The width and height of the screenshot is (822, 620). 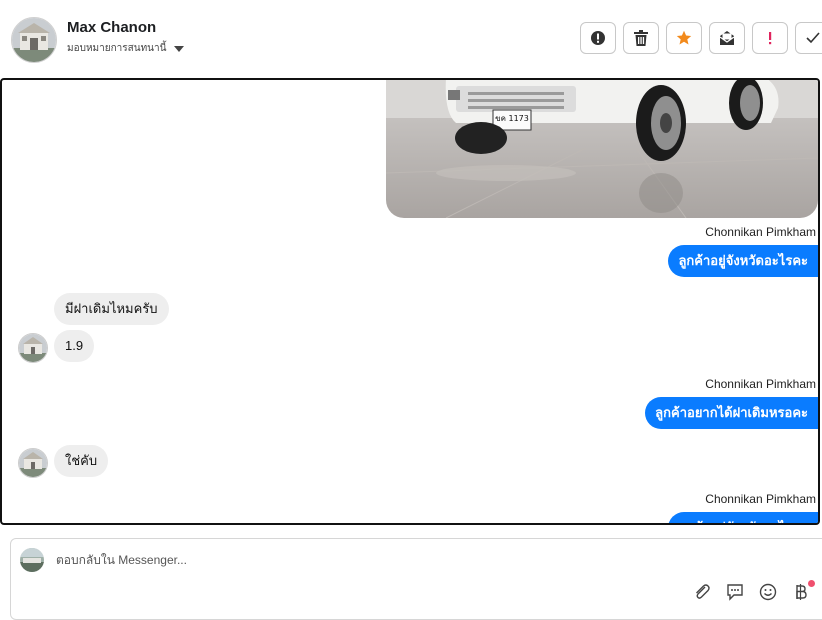 I want to click on star-icon, so click(x=684, y=37).